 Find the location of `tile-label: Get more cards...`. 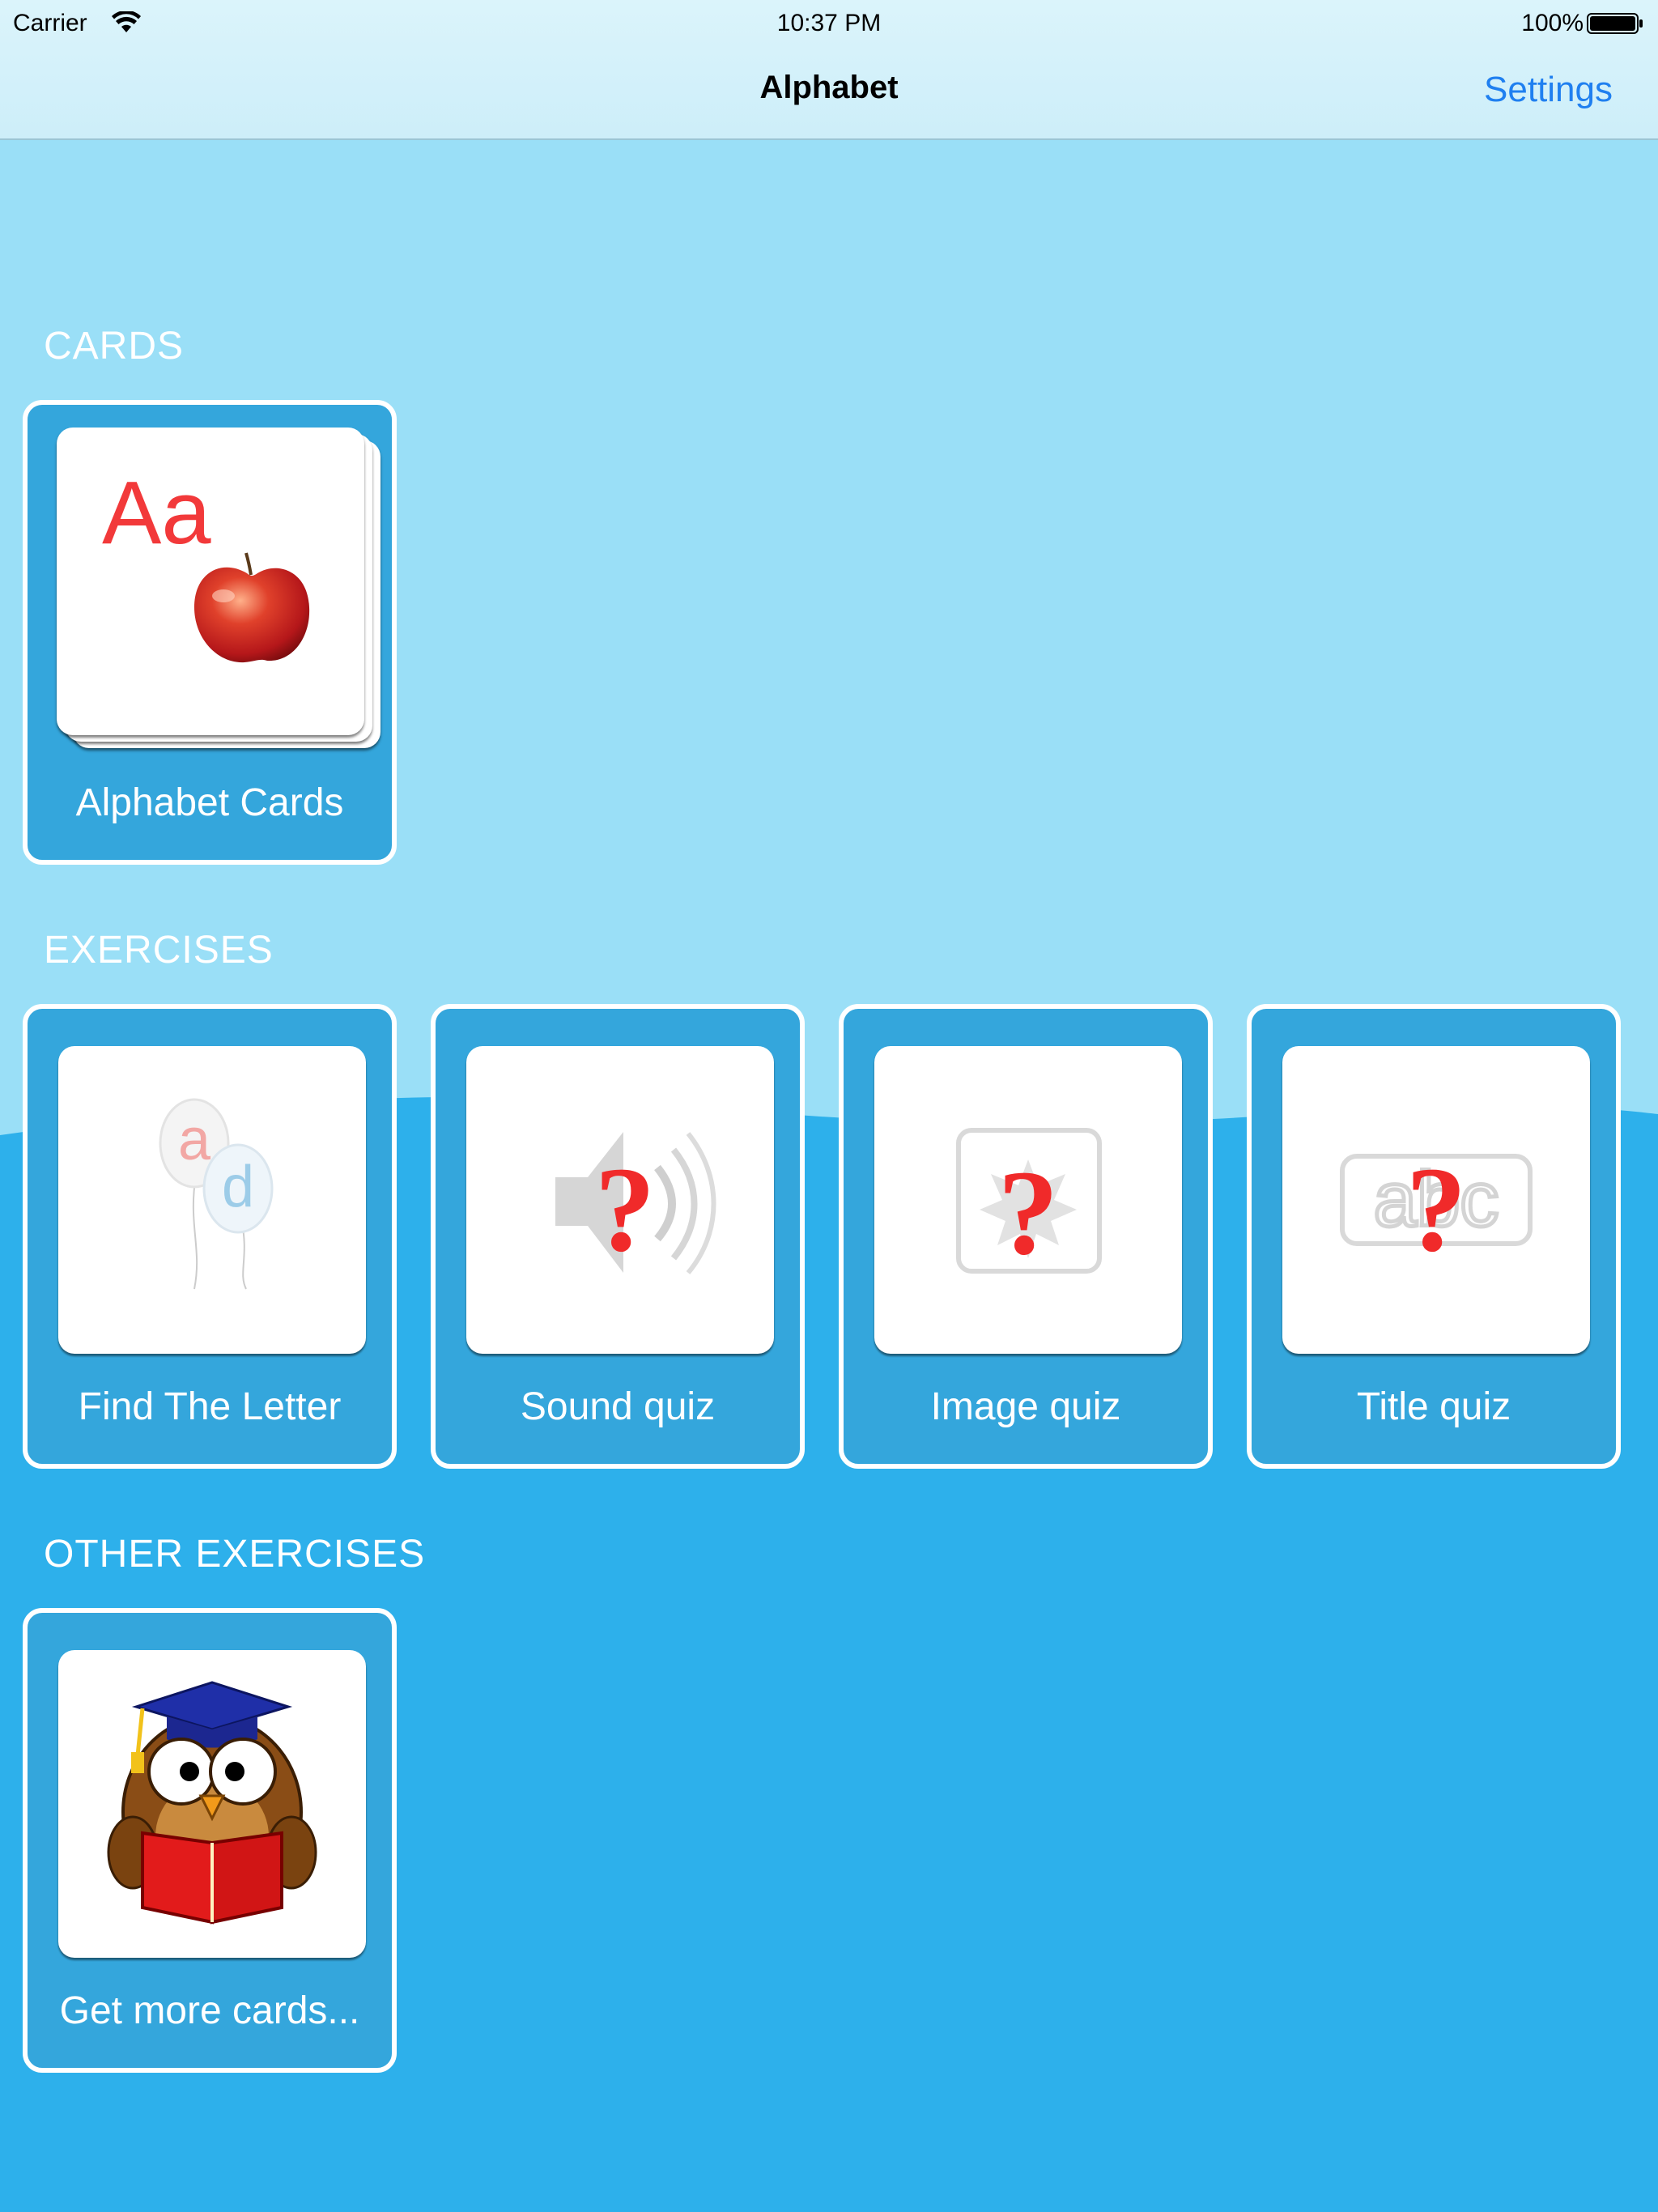

tile-label: Get more cards... is located at coordinates (209, 2011).